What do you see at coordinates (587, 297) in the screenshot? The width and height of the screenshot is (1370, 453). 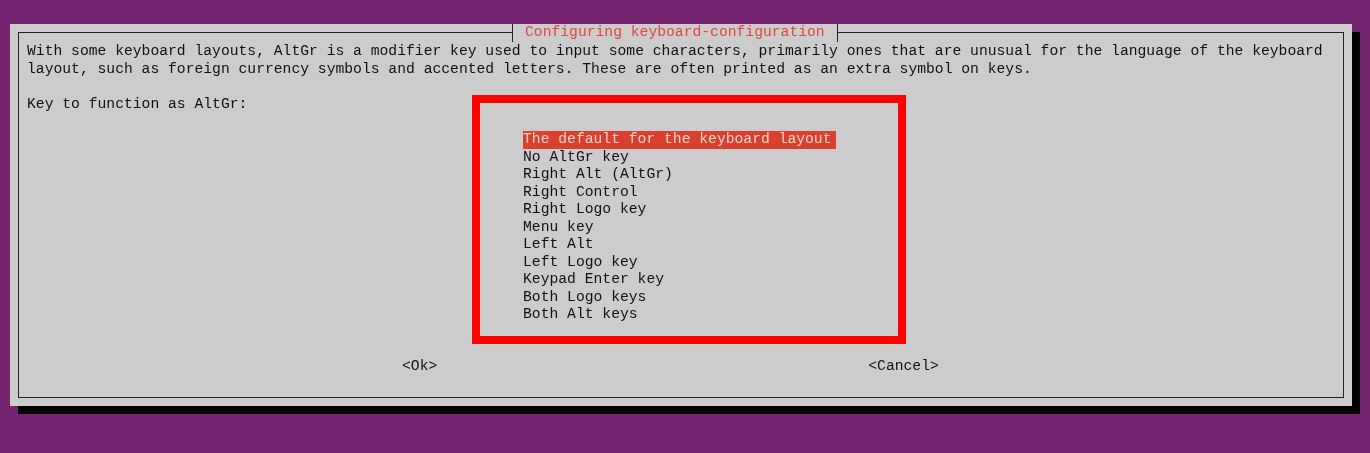 I see `option-item: Both Logo keys` at bounding box center [587, 297].